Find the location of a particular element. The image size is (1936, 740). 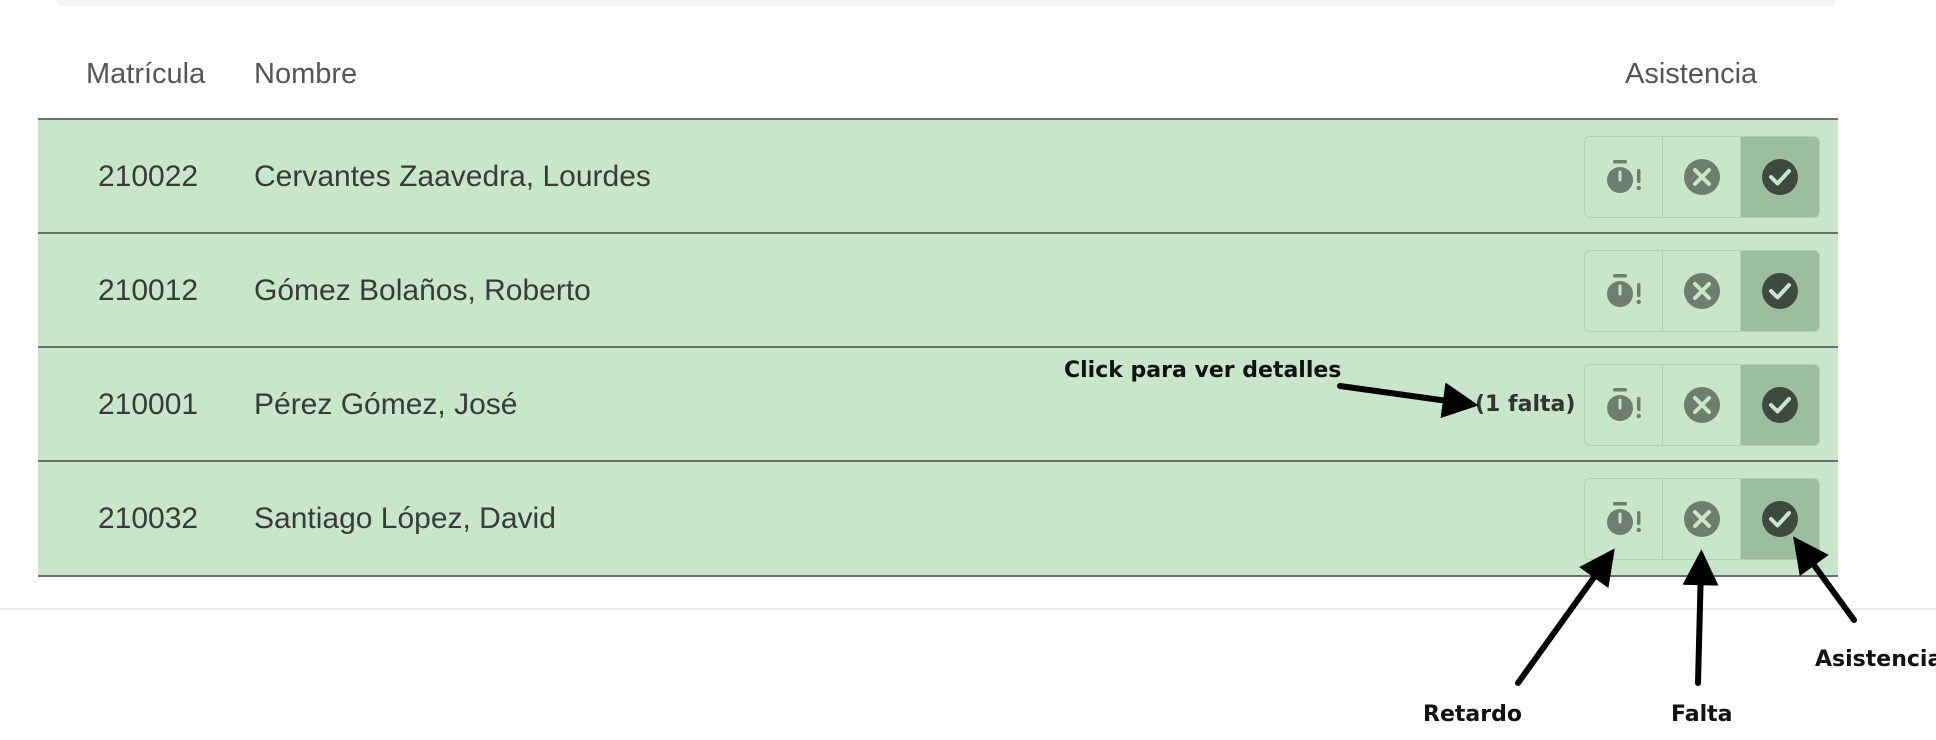

arrow-to-retardo is located at coordinates (1565, 617).